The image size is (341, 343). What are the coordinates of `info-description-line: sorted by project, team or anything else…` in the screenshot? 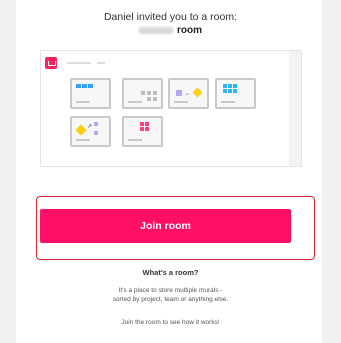 It's located at (170, 299).